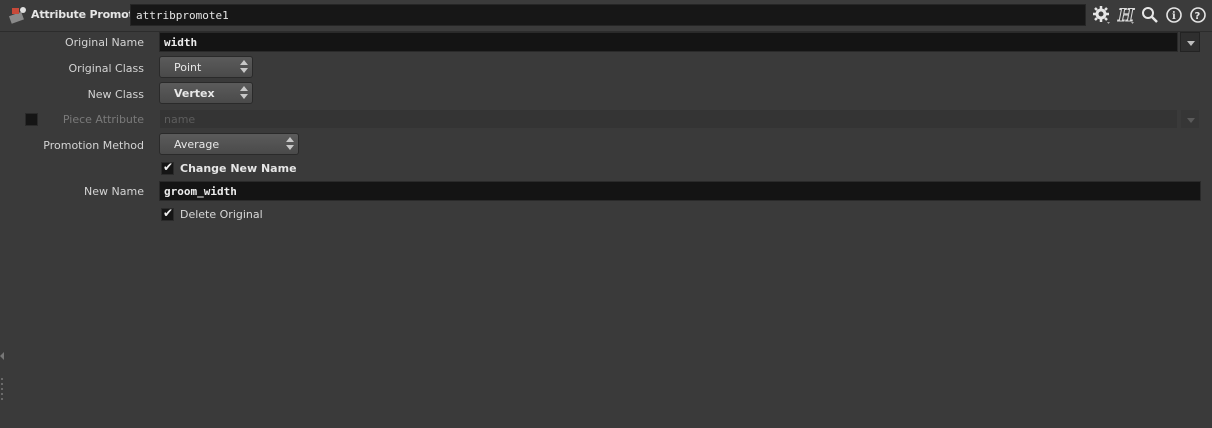 This screenshot has height=428, width=1212. I want to click on search-icon, so click(1150, 15).